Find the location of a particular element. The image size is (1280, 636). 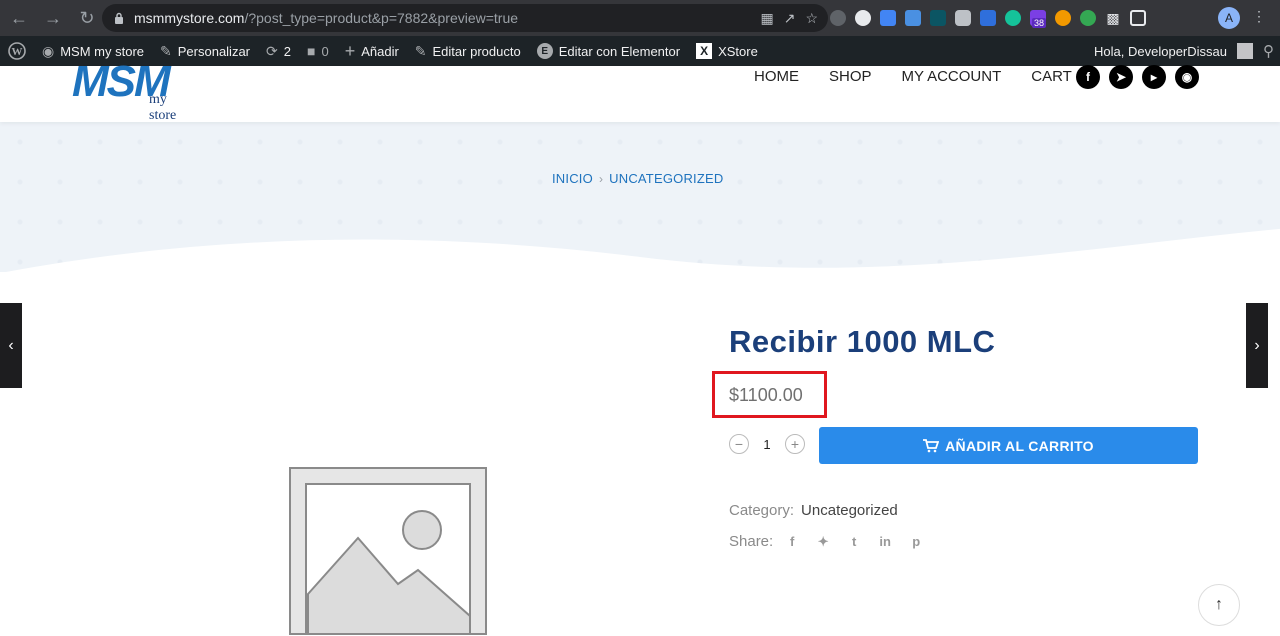

logo-sub-text: my store is located at coordinates (163, 107).